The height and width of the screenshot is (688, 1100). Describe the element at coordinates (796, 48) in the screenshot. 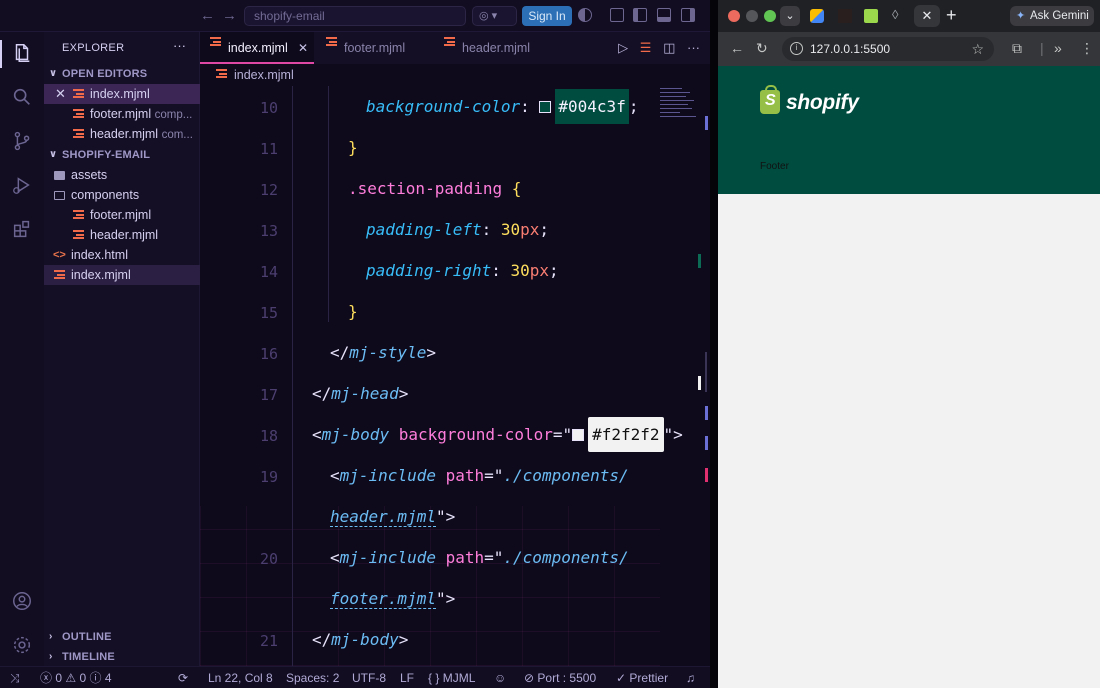

I see `site-info-icon: i` at that location.